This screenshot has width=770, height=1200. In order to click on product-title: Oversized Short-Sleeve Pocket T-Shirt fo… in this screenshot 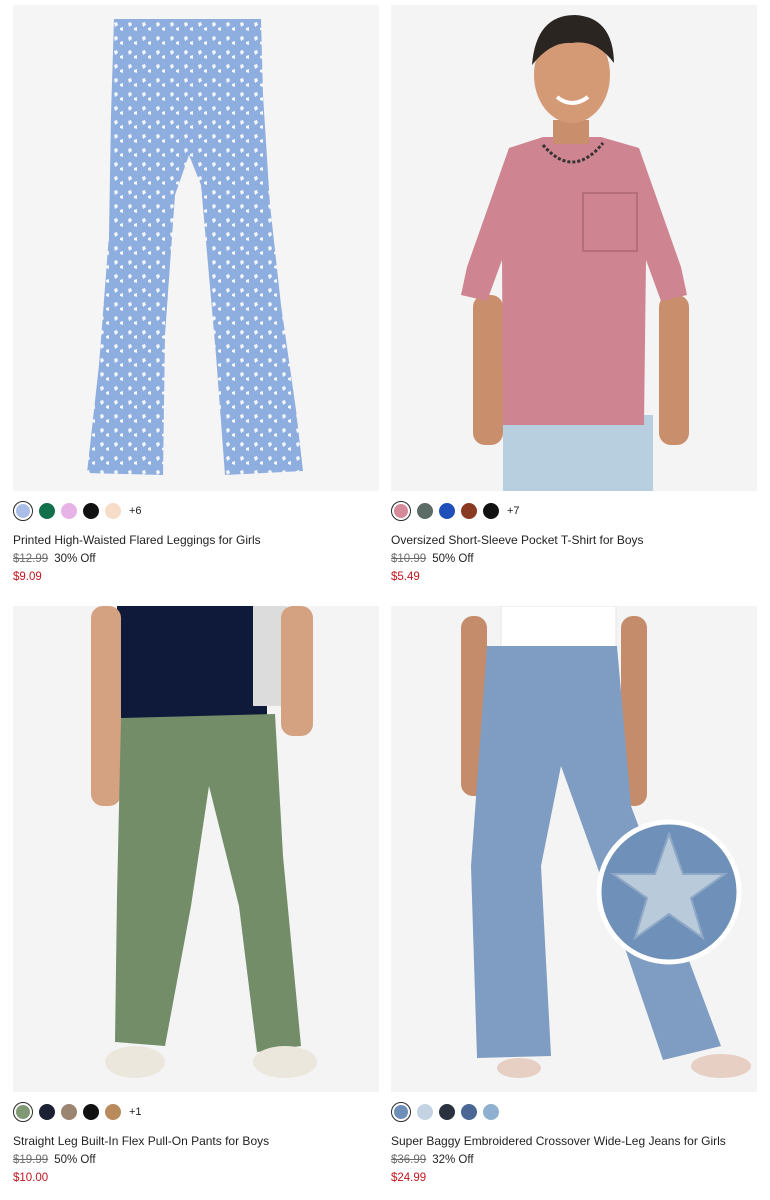, I will do `click(574, 540)`.